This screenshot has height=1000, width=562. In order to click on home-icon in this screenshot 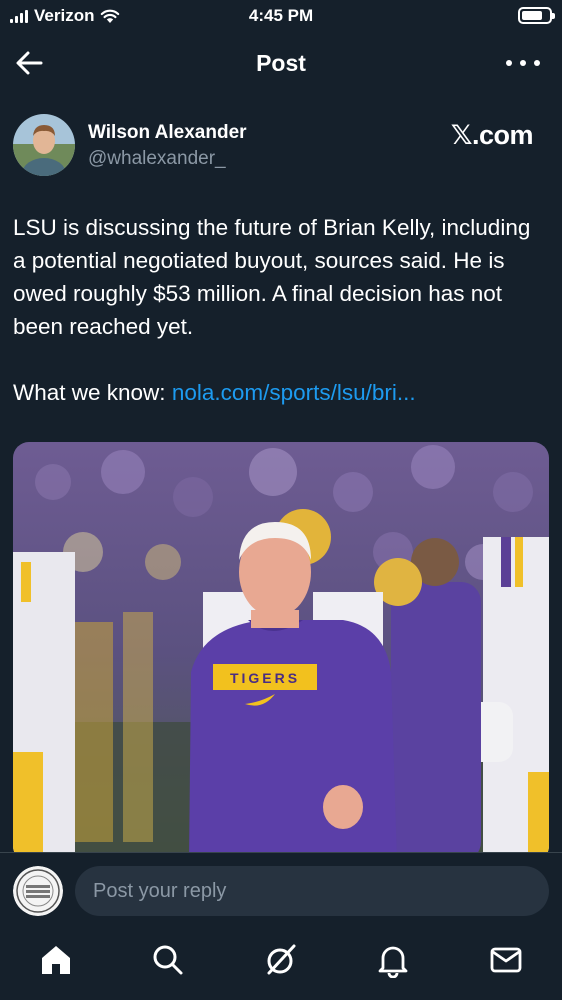, I will do `click(56, 960)`.